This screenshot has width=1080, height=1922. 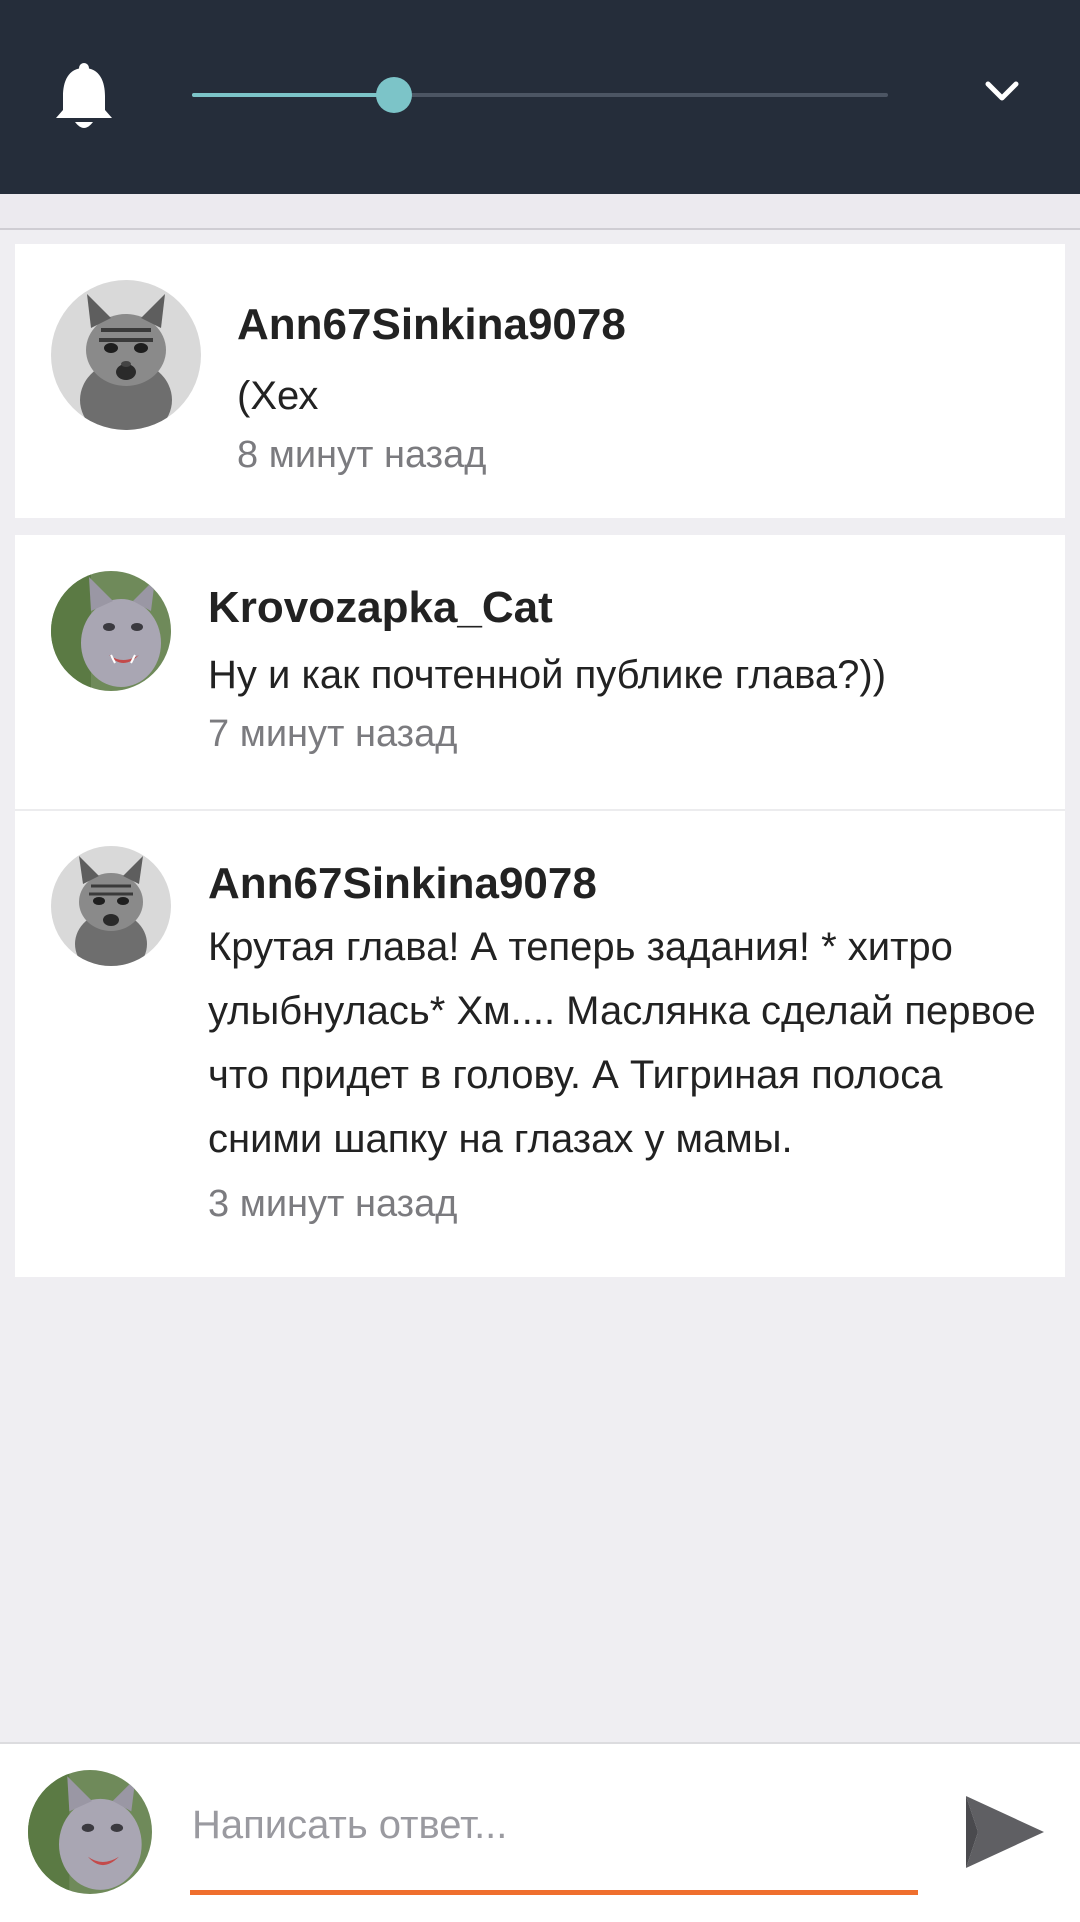 I want to click on comment-card: Ann67Sinkina9078 (Хех 8 минут назад, so click(x=540, y=381).